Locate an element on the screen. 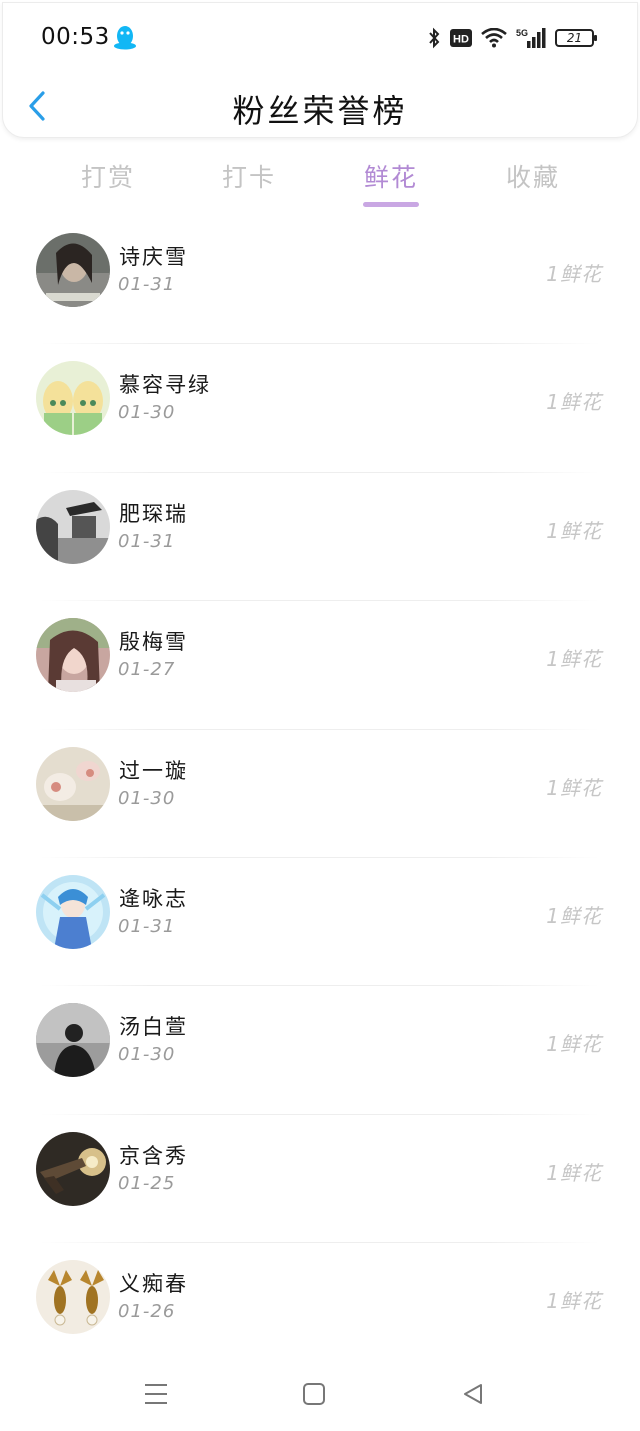  fan-name: 殷梅雪 is located at coordinates (153, 642).